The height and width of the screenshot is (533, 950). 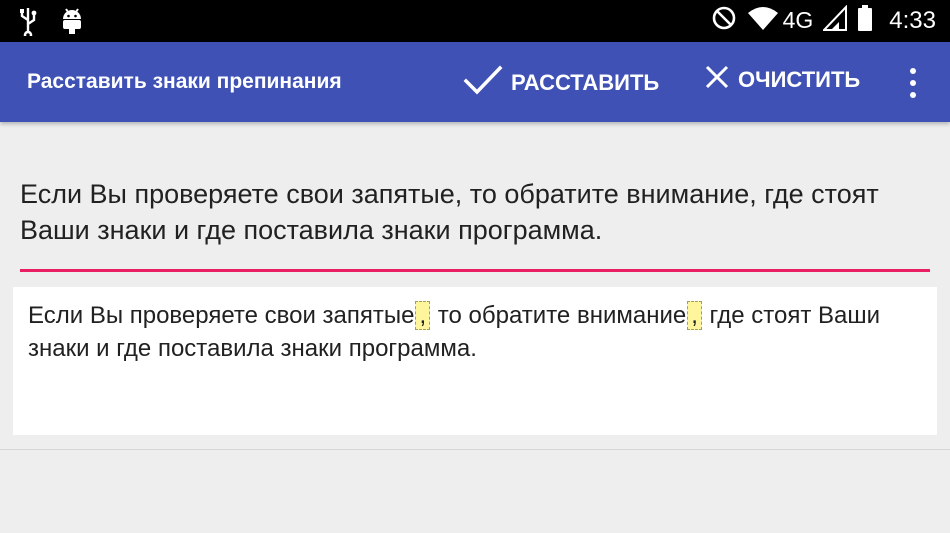 I want to click on android-debug-icon, so click(x=72, y=23).